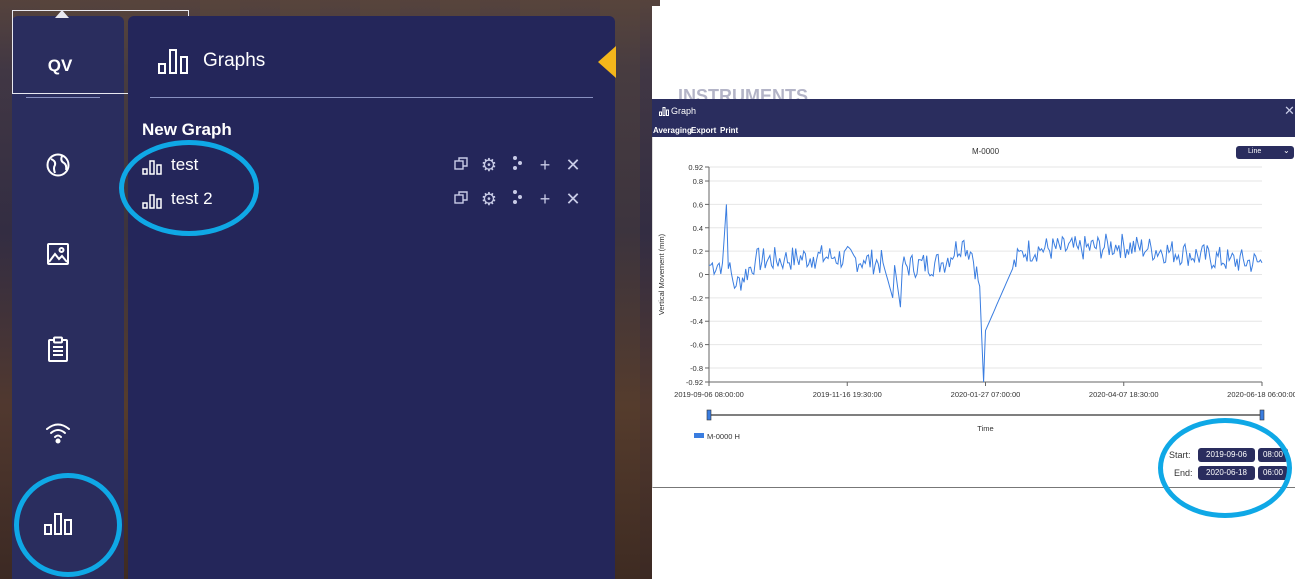 Image resolution: width=1295 pixels, height=579 pixels. I want to click on menu-averaging: Averaging, so click(672, 130).